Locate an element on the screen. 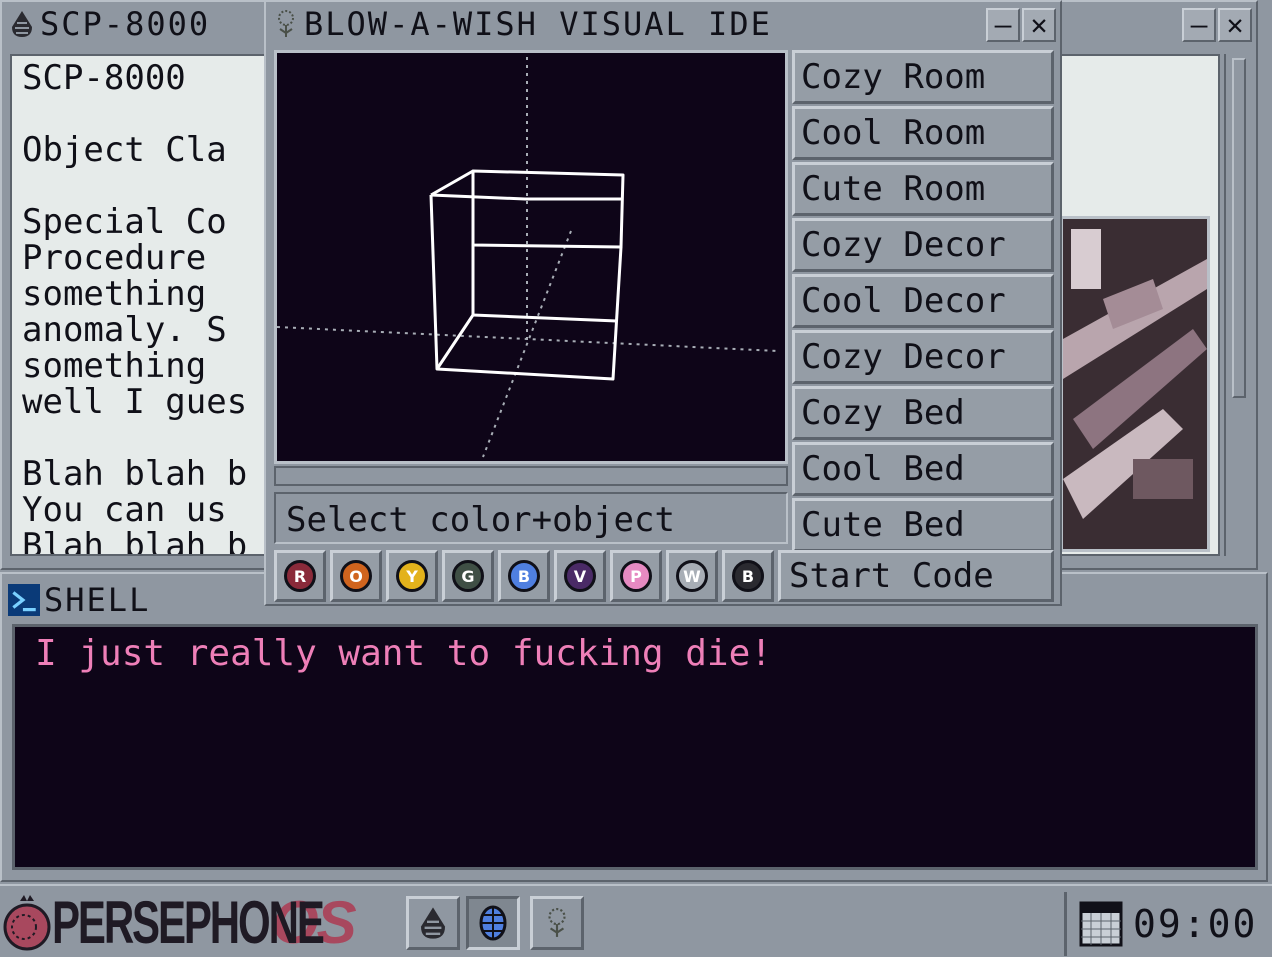 The image size is (1272, 957). color-button-r: R is located at coordinates (300, 576).